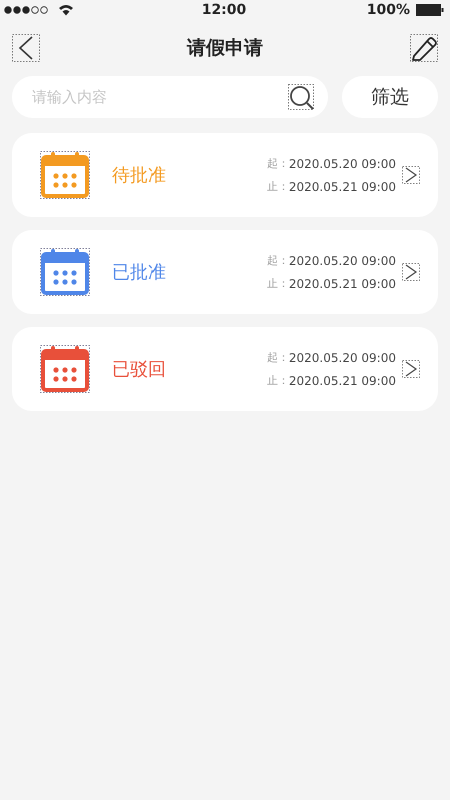 The image size is (450, 800). I want to click on status-label: 已批准, so click(139, 272).